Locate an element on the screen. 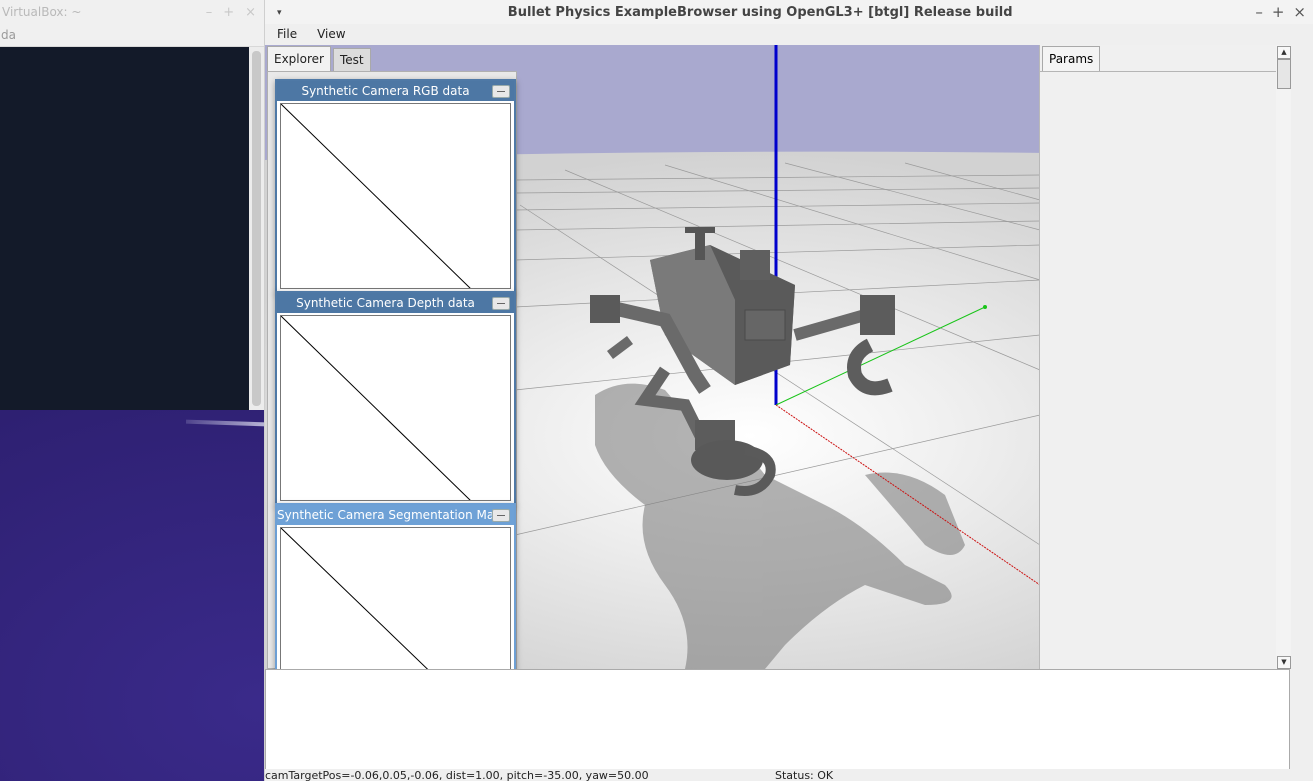 This screenshot has height=781, width=1313. bg-scrollbar-thumb is located at coordinates (256, 228).